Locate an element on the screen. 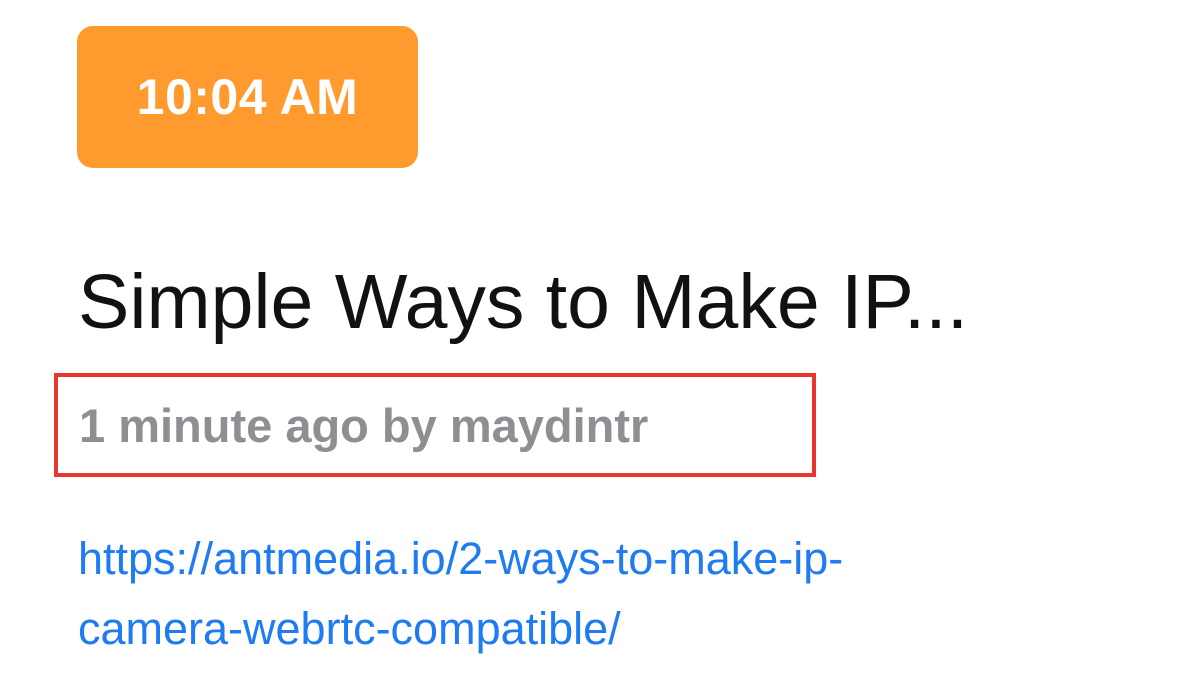 Image resolution: width=1186 pixels, height=680 pixels. post-meta-highlight: 1 minute ago by maydintr is located at coordinates (435, 425).